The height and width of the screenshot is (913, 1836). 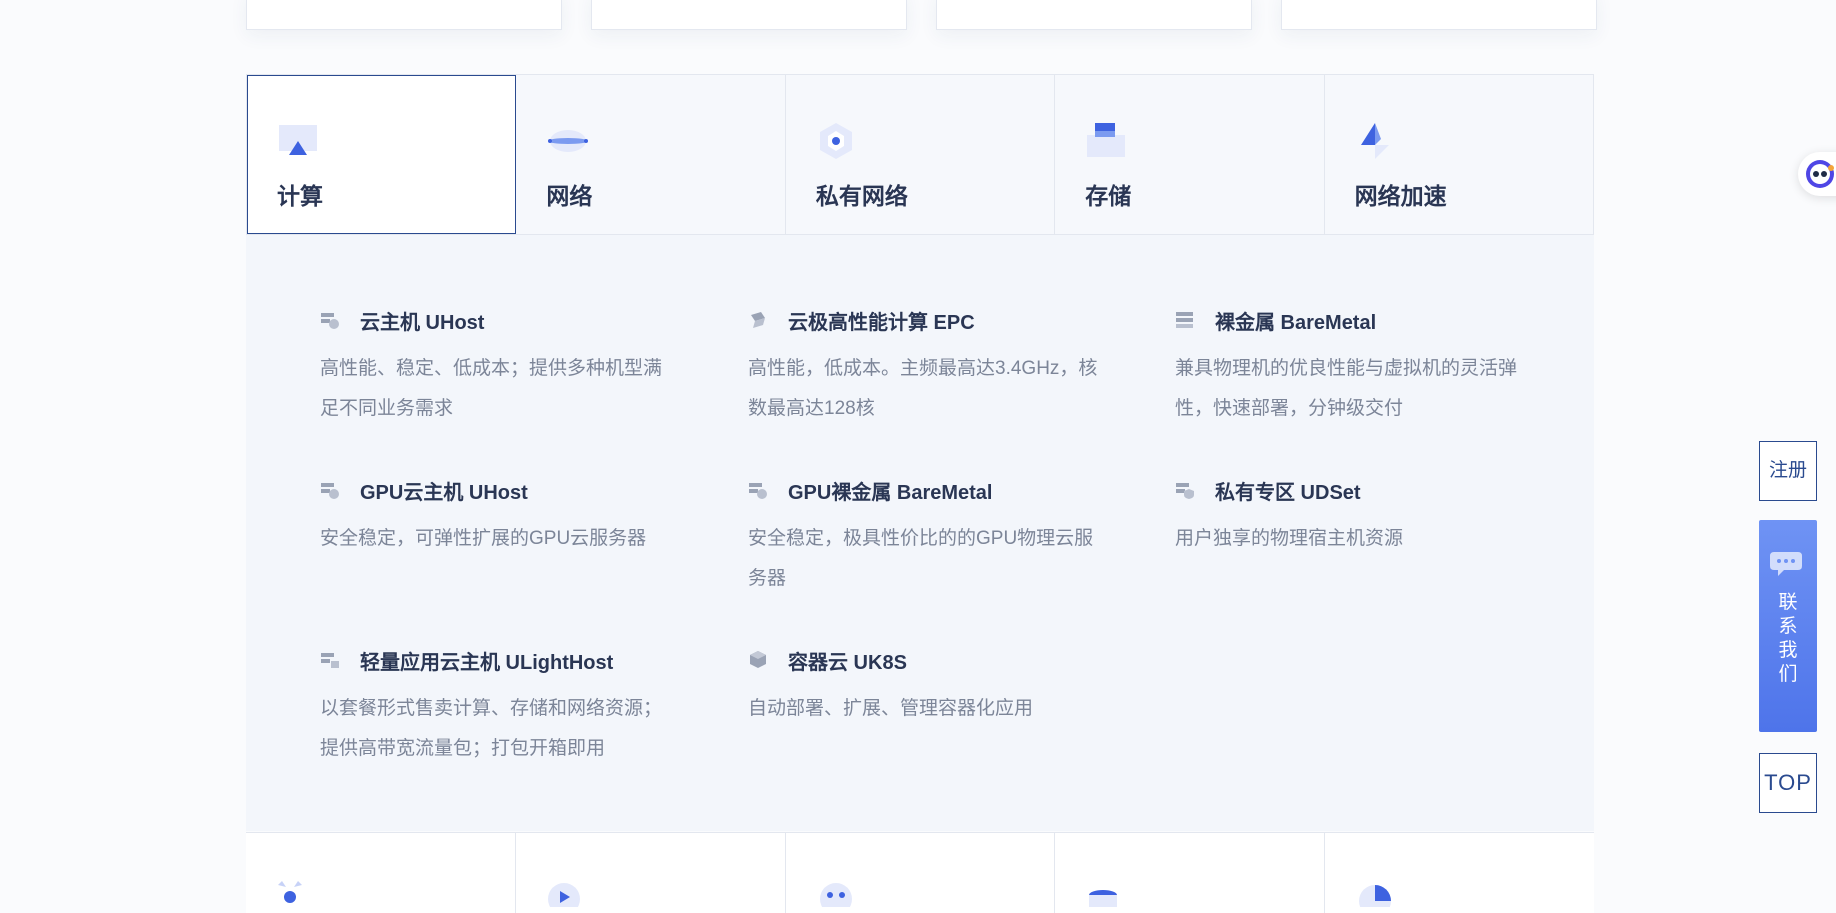 I want to click on tab-label: 网络, so click(x=569, y=196).